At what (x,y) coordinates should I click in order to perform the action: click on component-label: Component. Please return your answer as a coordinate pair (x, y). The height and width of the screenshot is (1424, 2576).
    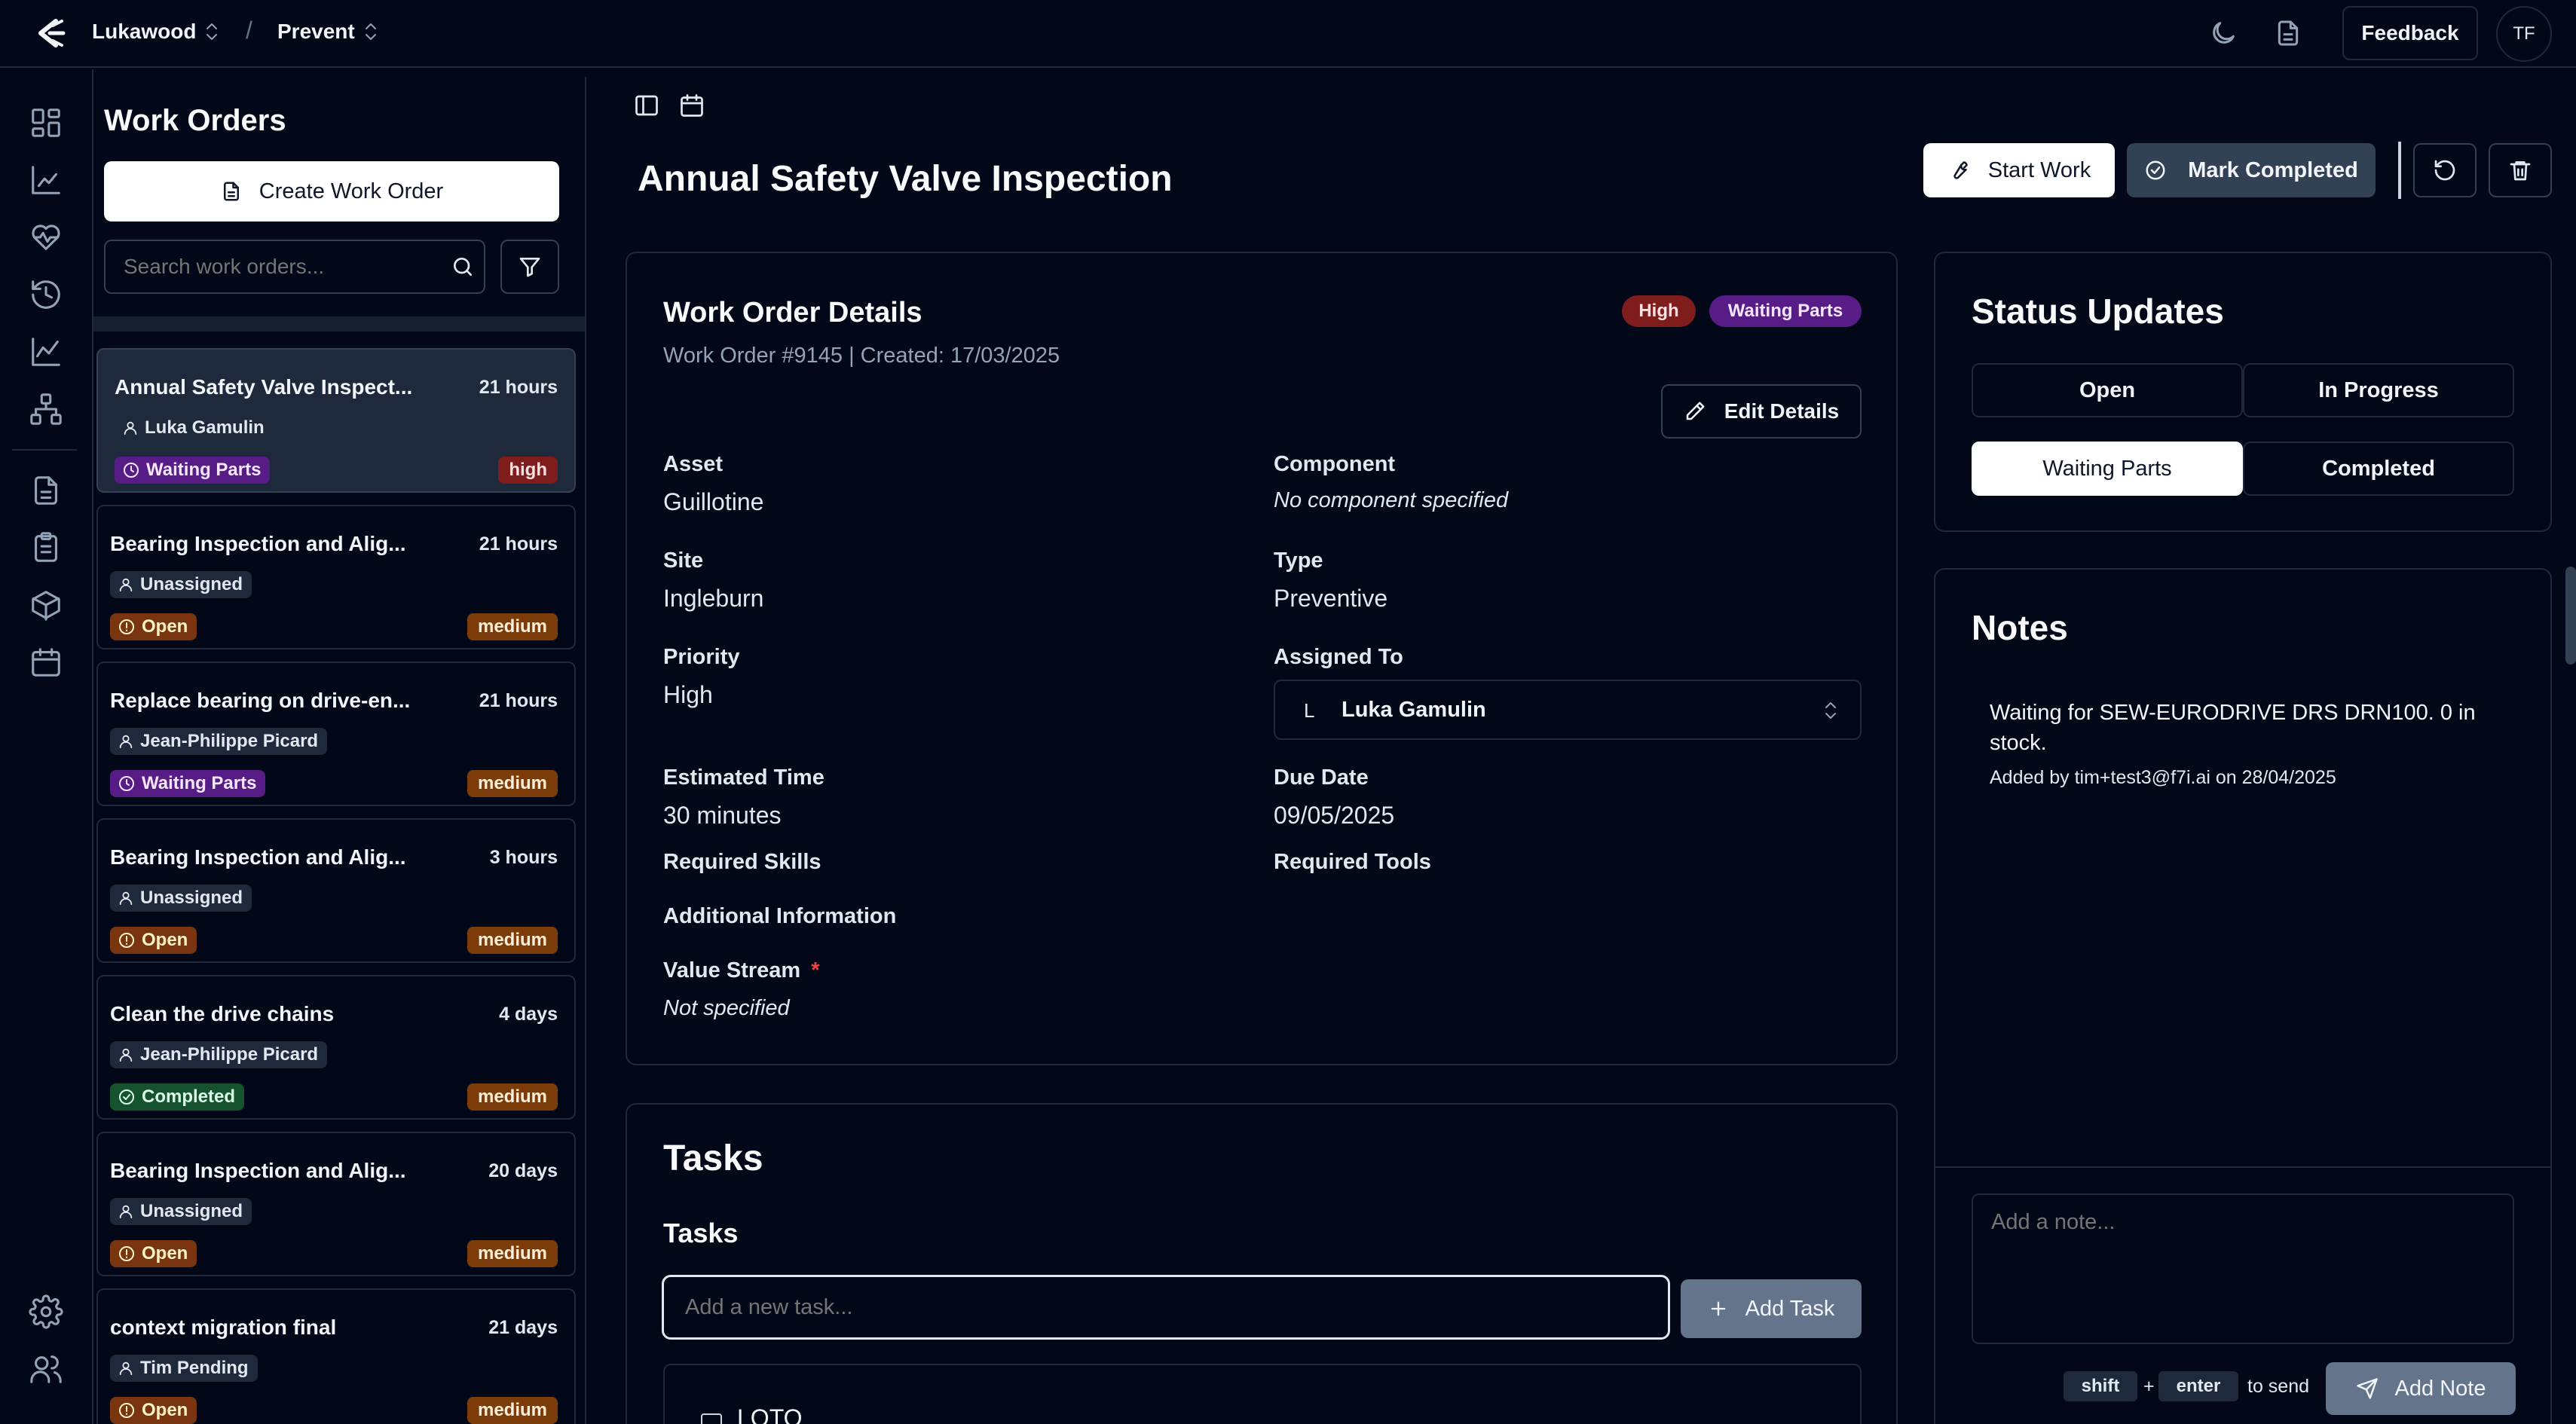
    Looking at the image, I should click on (1335, 464).